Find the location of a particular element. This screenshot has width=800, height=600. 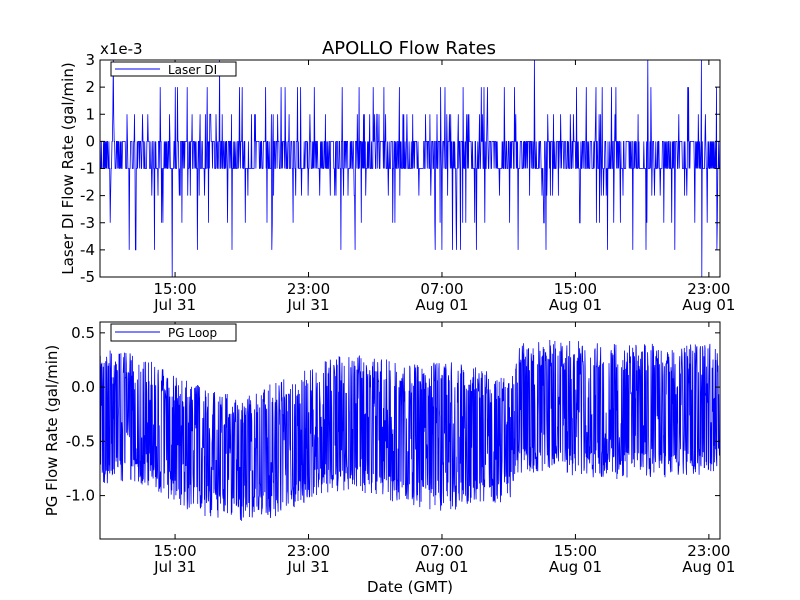

y-tick-label: -5 is located at coordinates (87, 277).